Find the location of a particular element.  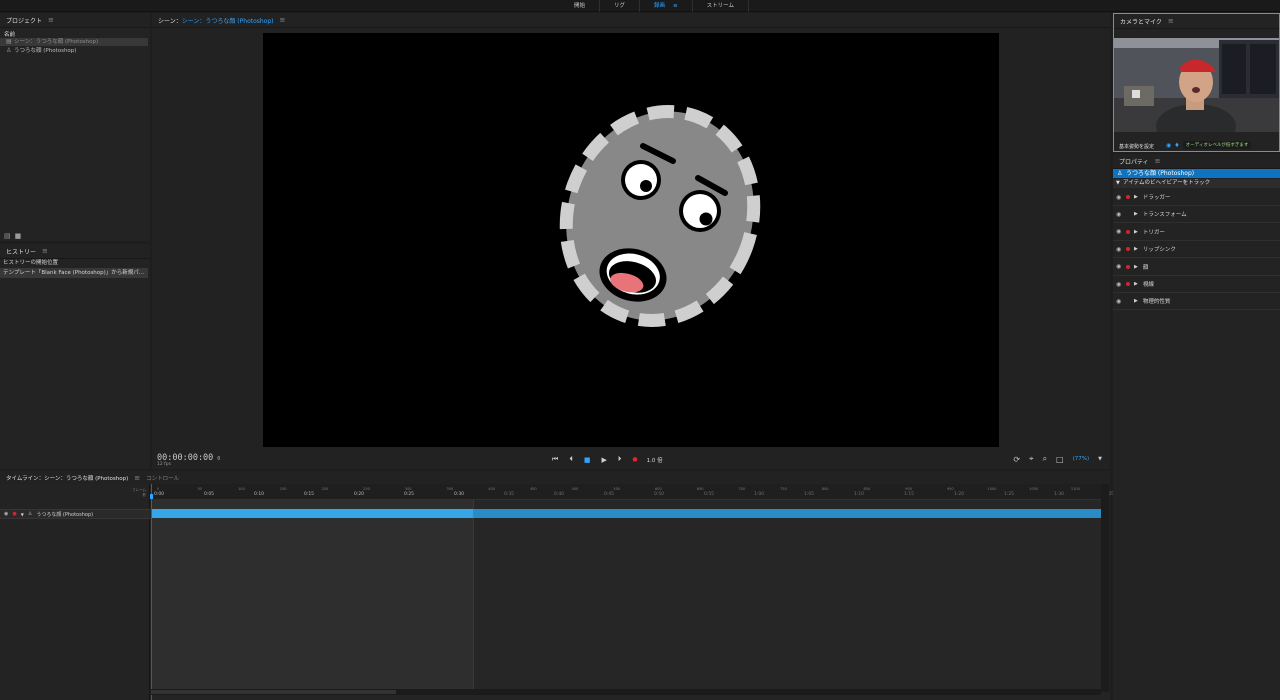

ruler-tick-label: 1:30 is located at coordinates (1059, 494).